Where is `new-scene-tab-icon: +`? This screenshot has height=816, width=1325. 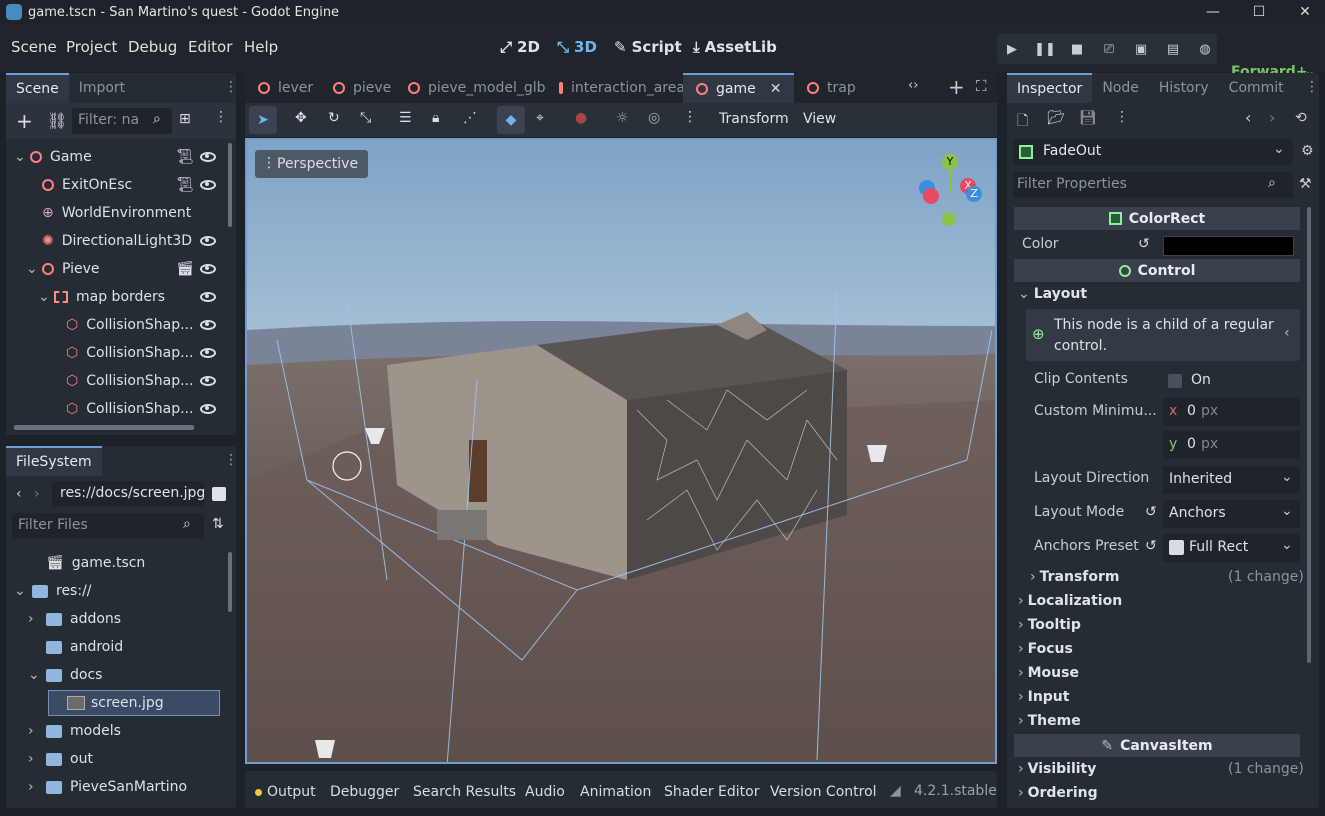 new-scene-tab-icon: + is located at coordinates (956, 87).